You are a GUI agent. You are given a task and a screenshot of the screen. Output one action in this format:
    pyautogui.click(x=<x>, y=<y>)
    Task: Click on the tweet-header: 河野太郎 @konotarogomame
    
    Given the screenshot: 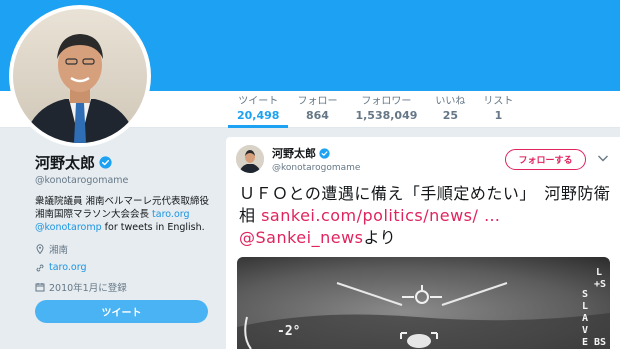 What is the action you would take?
    pyautogui.click(x=298, y=159)
    